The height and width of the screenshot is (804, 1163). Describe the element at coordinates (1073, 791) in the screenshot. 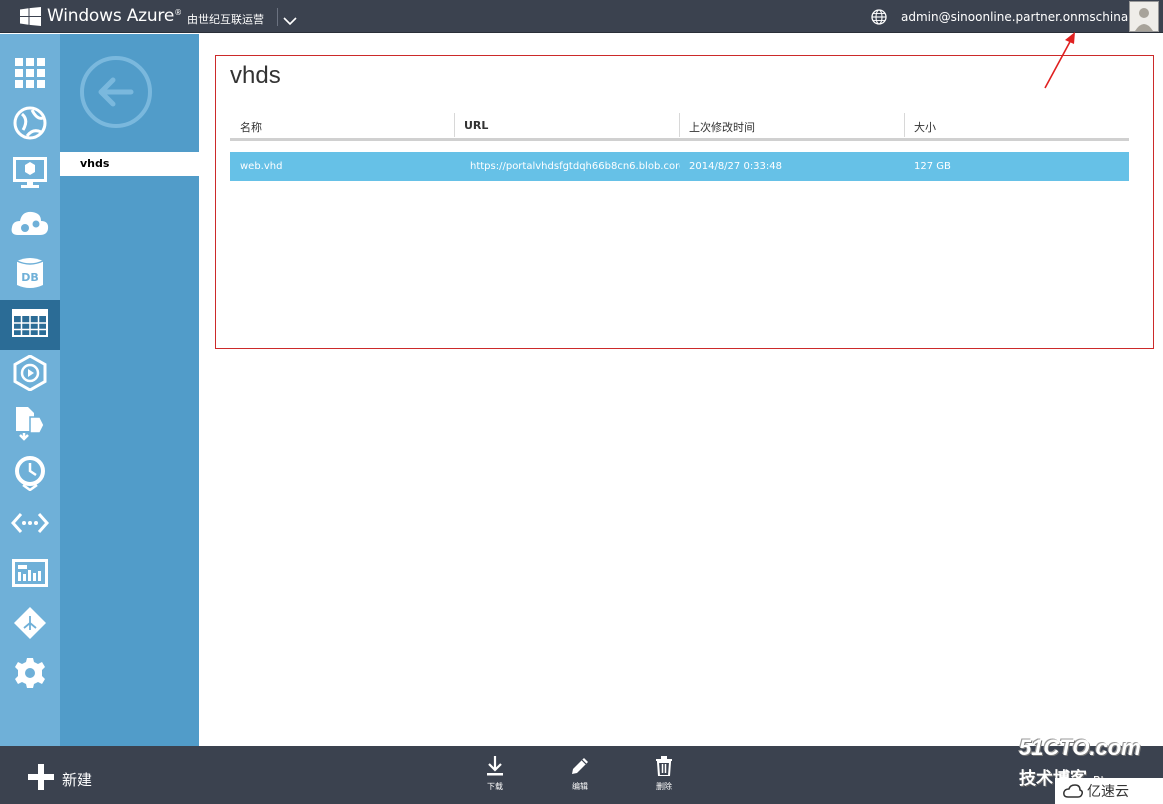

I see `cloud-logo-icon` at that location.